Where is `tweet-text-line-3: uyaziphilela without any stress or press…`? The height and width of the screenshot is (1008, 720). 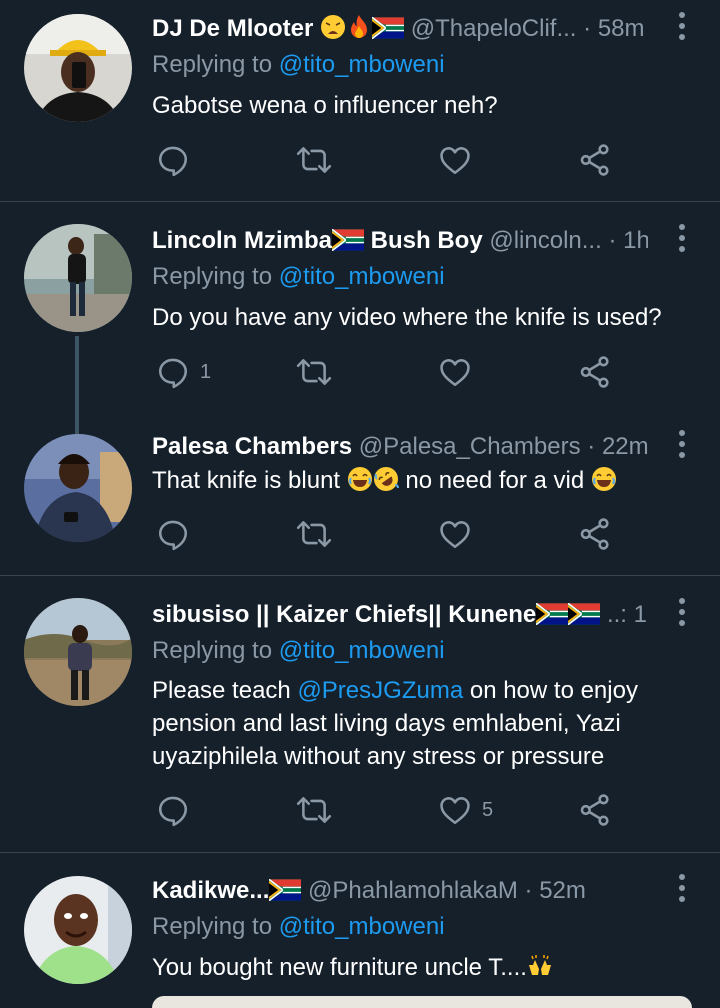 tweet-text-line-3: uyaziphilela without any stress or press… is located at coordinates (378, 756).